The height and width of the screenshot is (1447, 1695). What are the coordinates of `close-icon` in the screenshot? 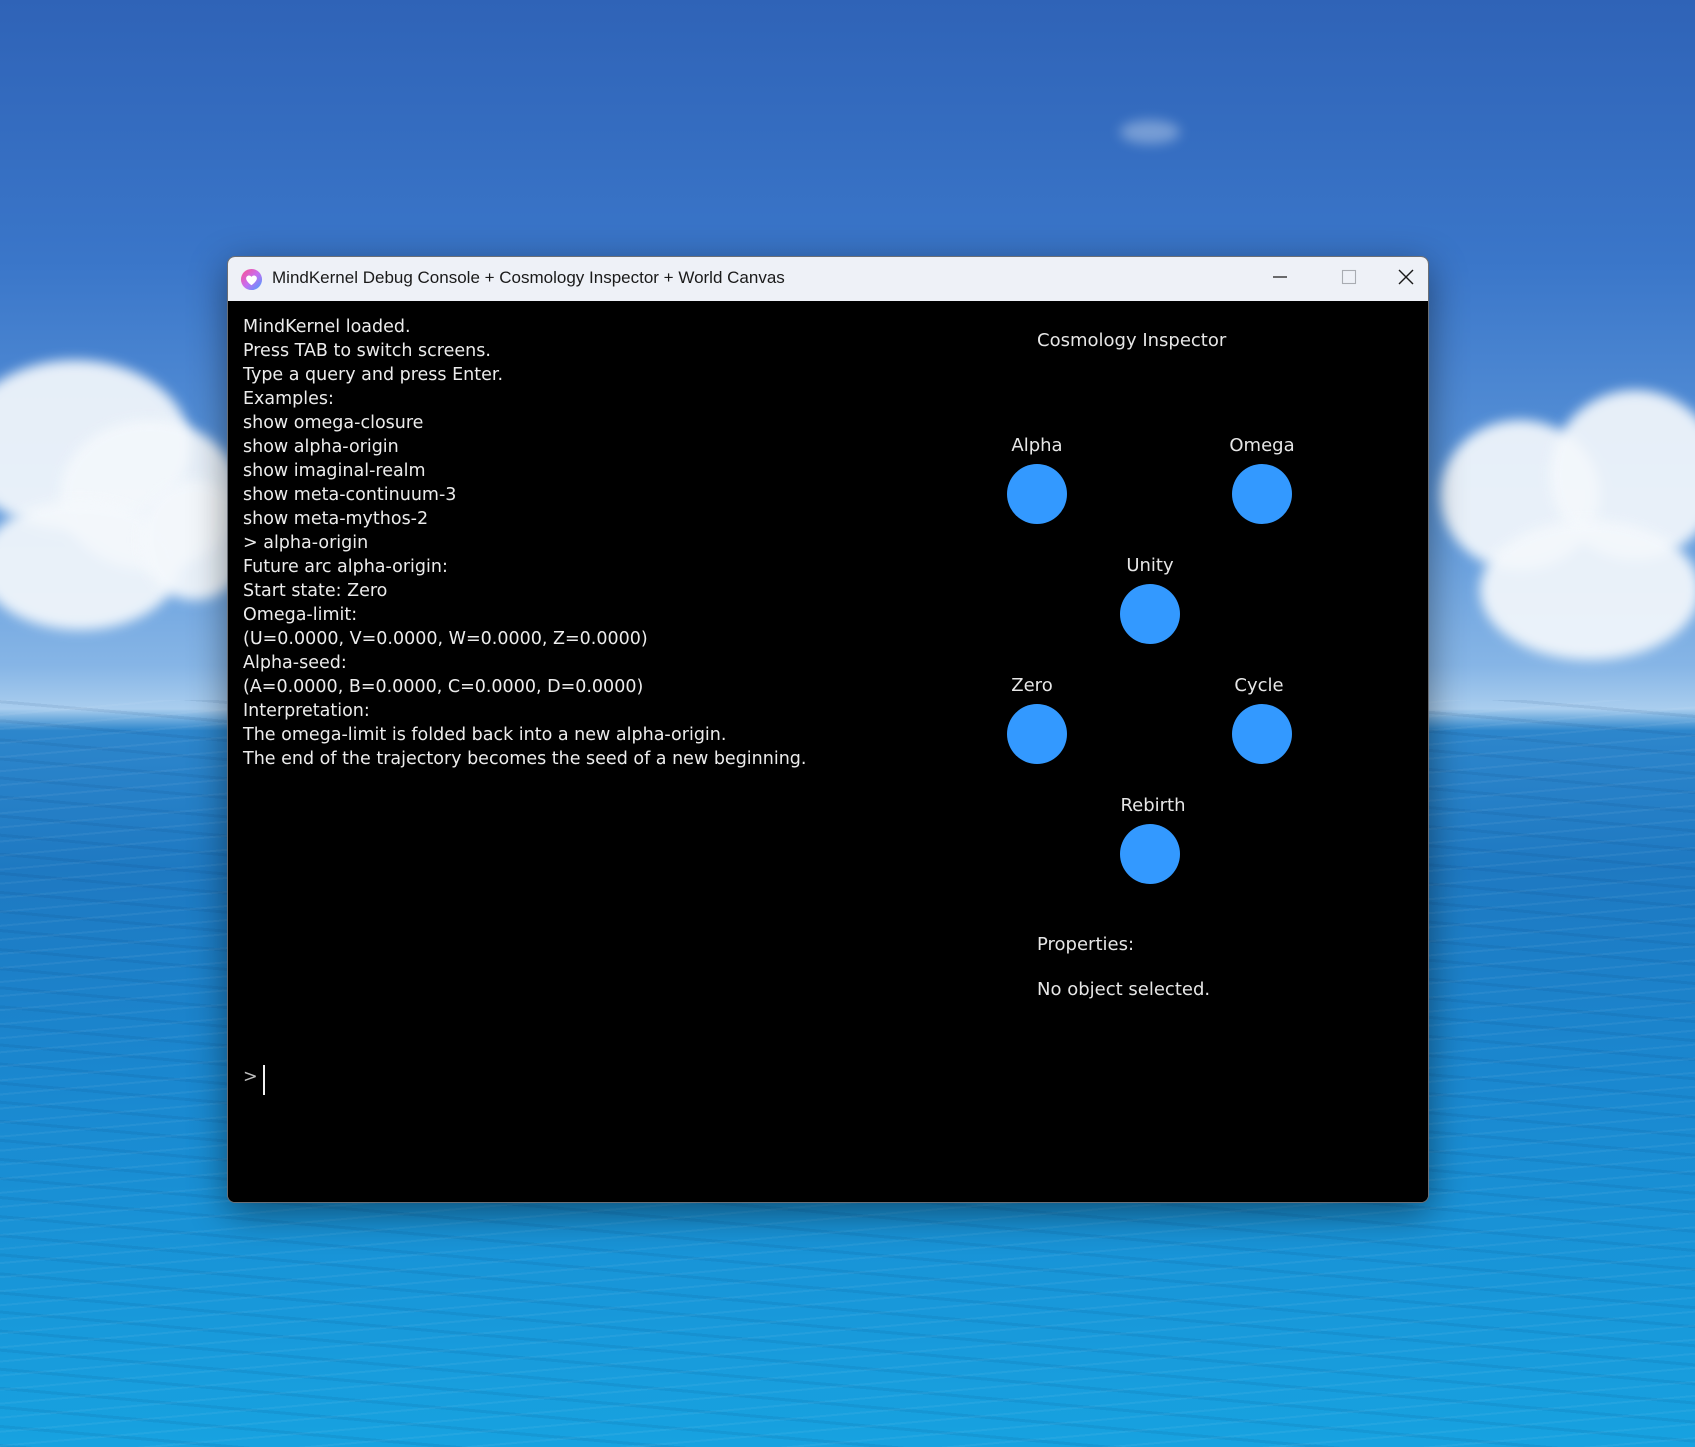 It's located at (1406, 279).